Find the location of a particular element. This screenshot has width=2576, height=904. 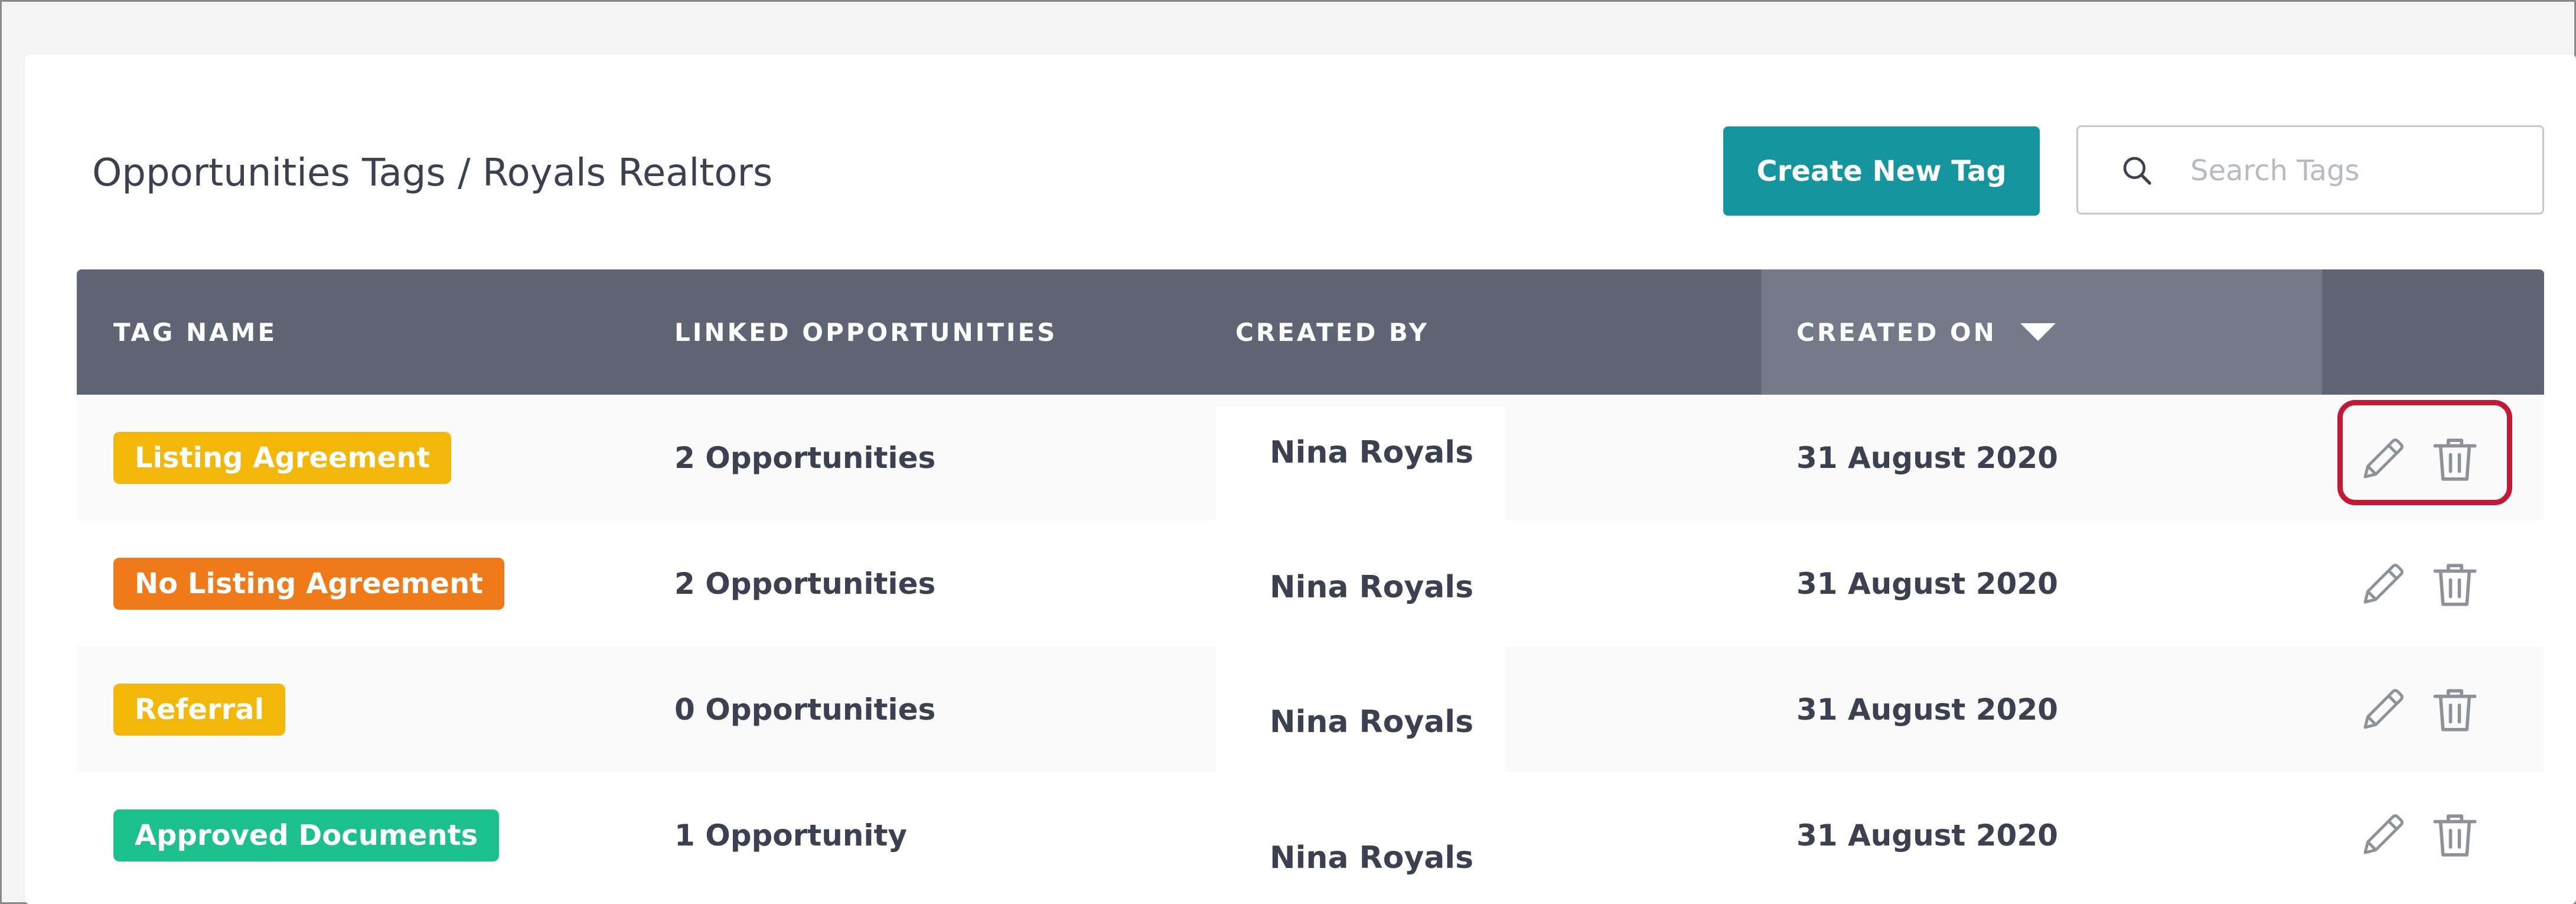

column-header-created-on: CREATED ON is located at coordinates (2041, 332).